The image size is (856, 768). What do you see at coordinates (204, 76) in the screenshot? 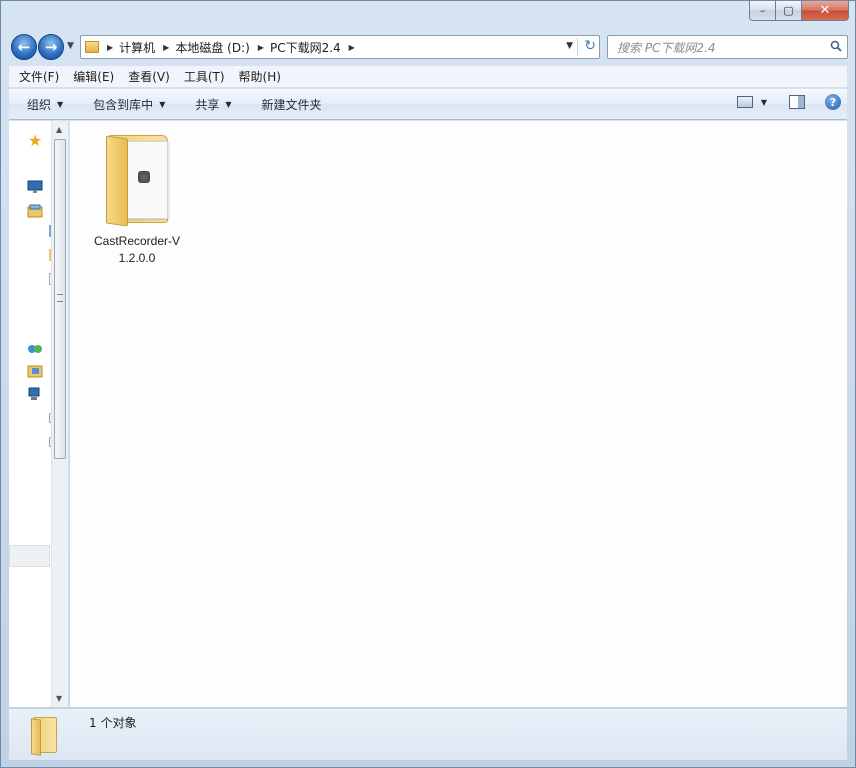
I see `menu-tools: 工具(T)` at bounding box center [204, 76].